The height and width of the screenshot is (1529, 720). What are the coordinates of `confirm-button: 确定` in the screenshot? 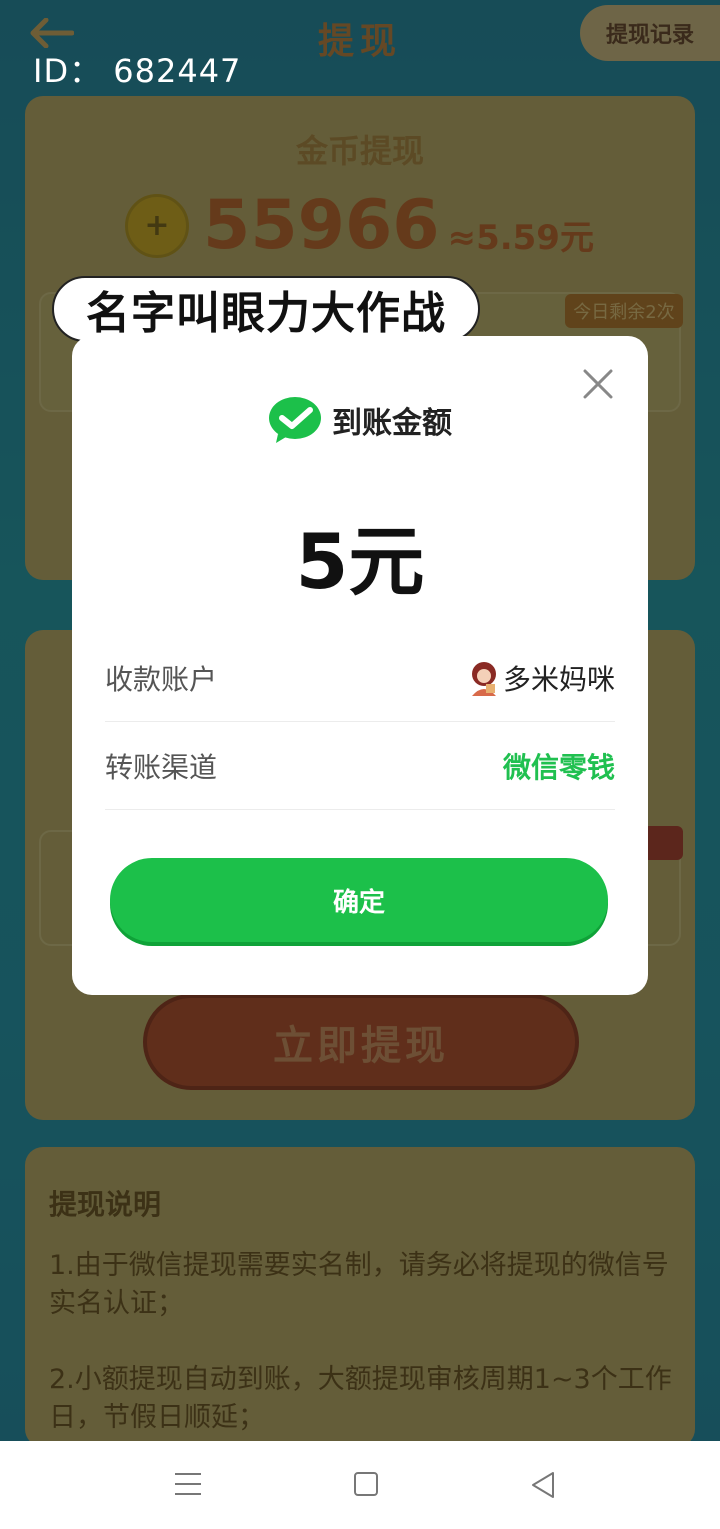 It's located at (359, 900).